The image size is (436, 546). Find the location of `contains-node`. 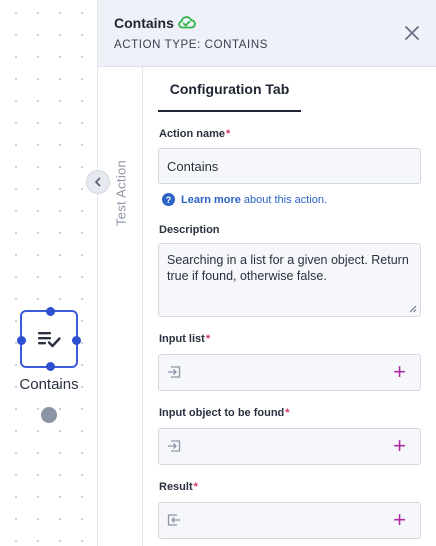

contains-node is located at coordinates (49, 339).